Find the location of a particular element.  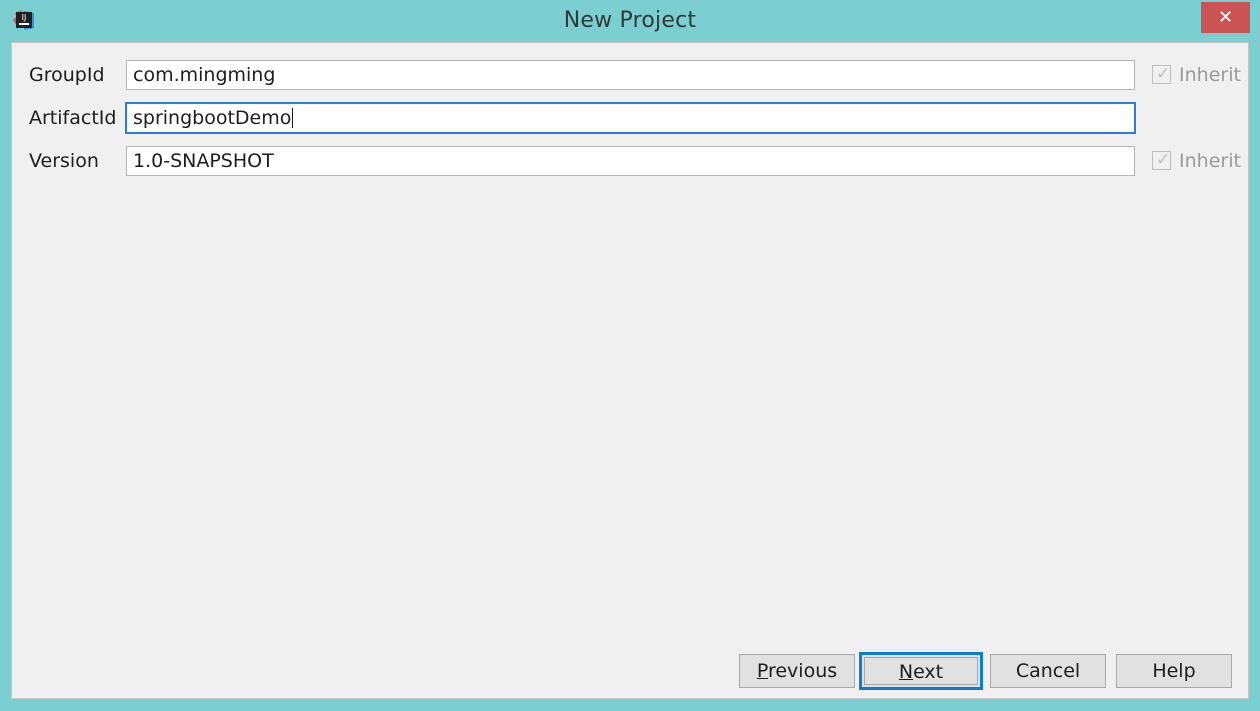

cancel-button: Cancel is located at coordinates (1048, 671).